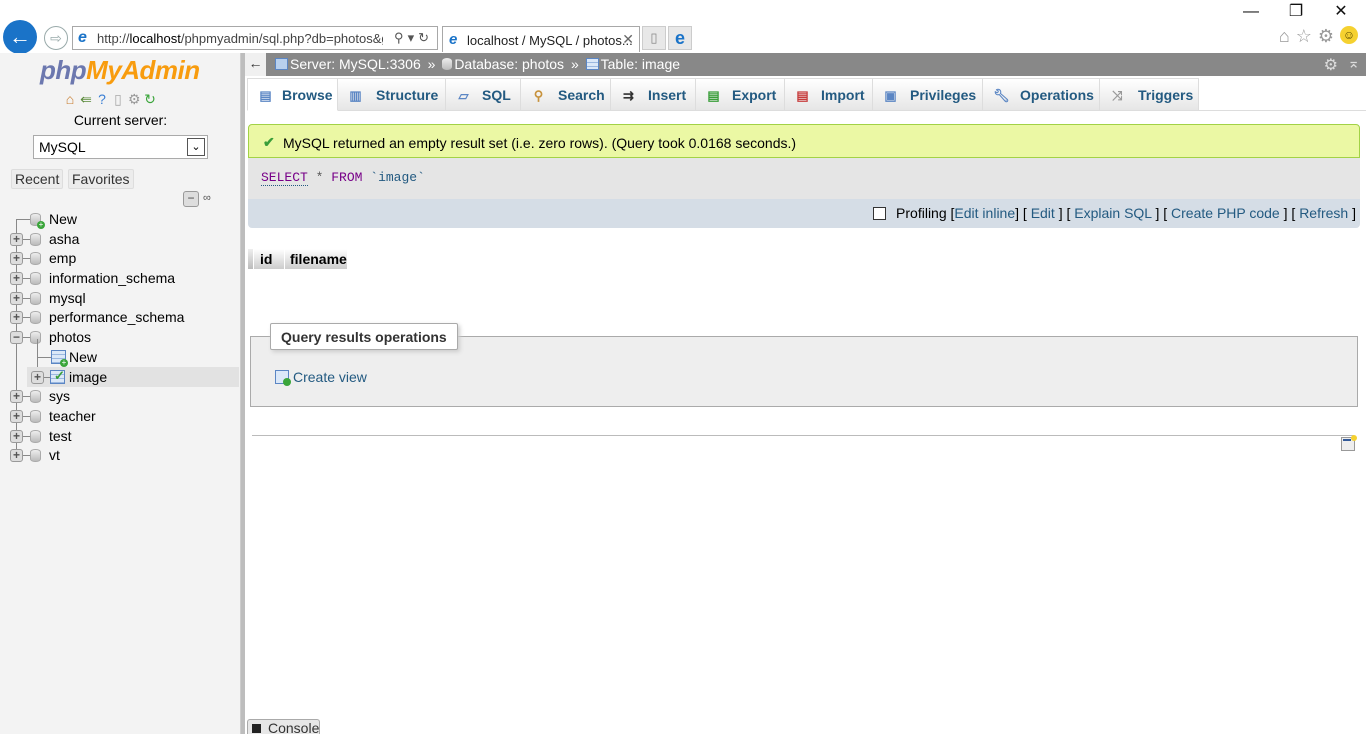  I want to click on create-php-code-link: Create PHP code, so click(1225, 213).